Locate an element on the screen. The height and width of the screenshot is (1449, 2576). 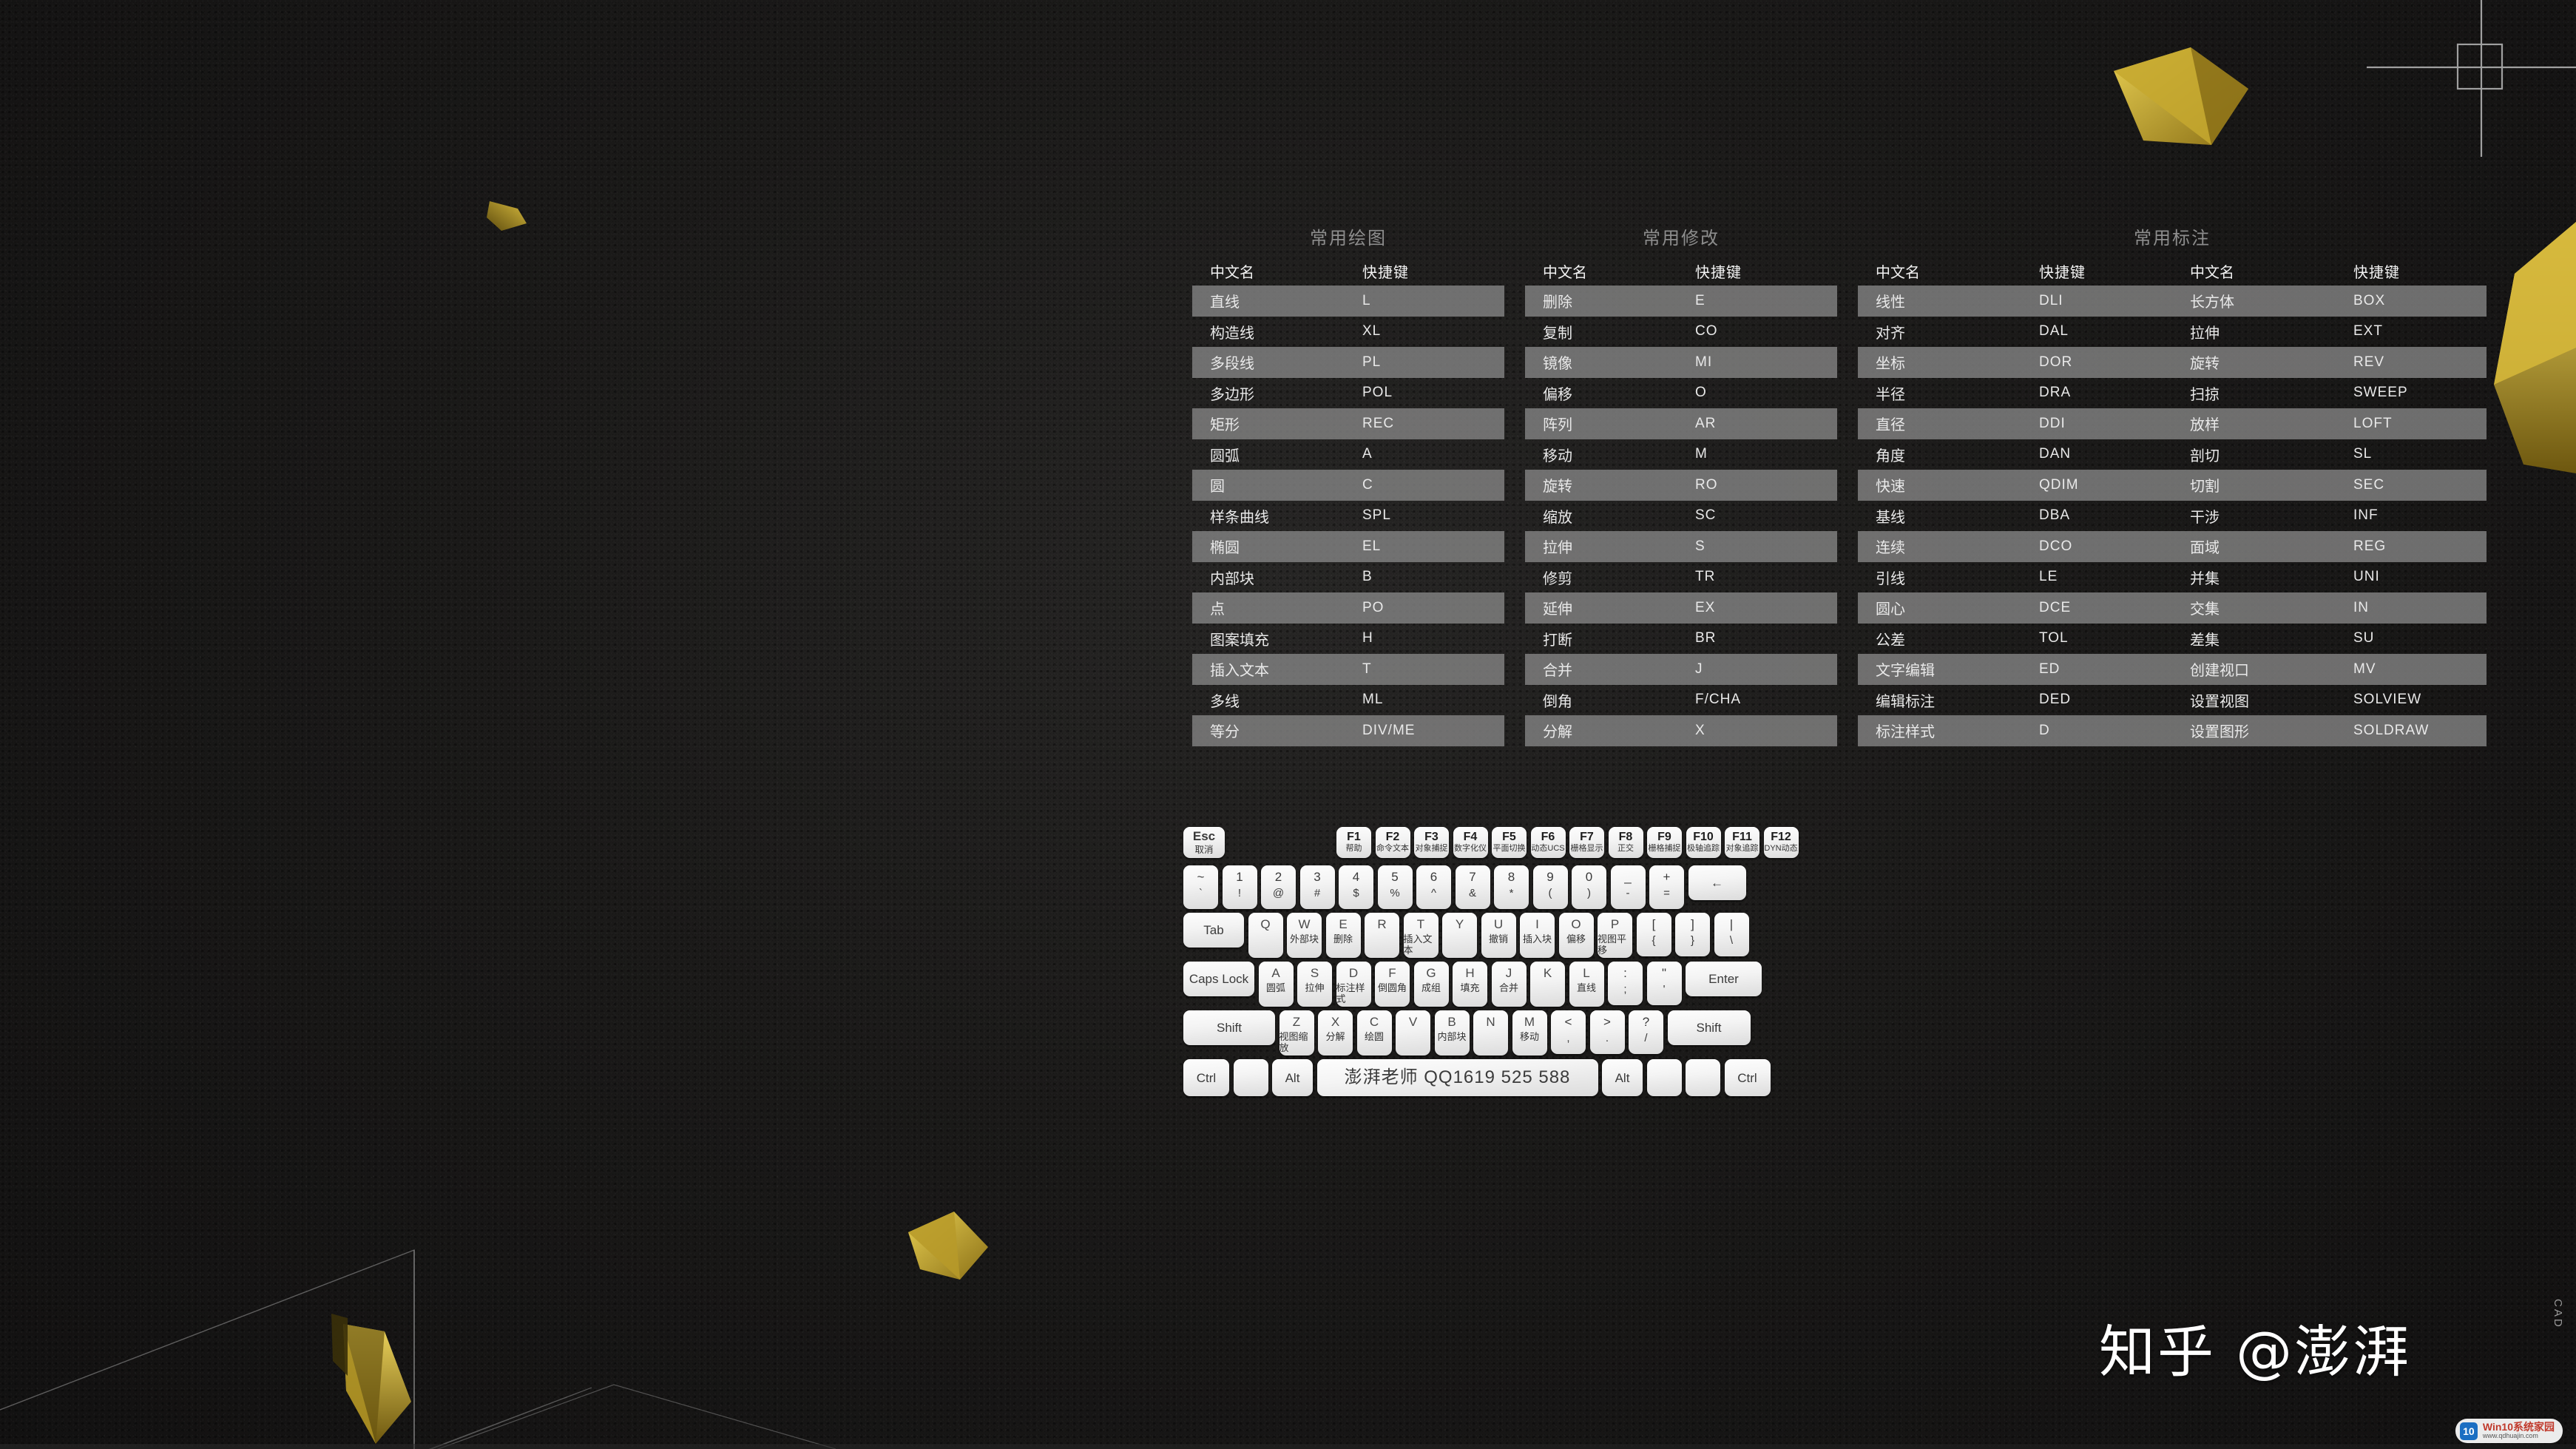
key-s-2: S 拉伸 is located at coordinates (1314, 984).